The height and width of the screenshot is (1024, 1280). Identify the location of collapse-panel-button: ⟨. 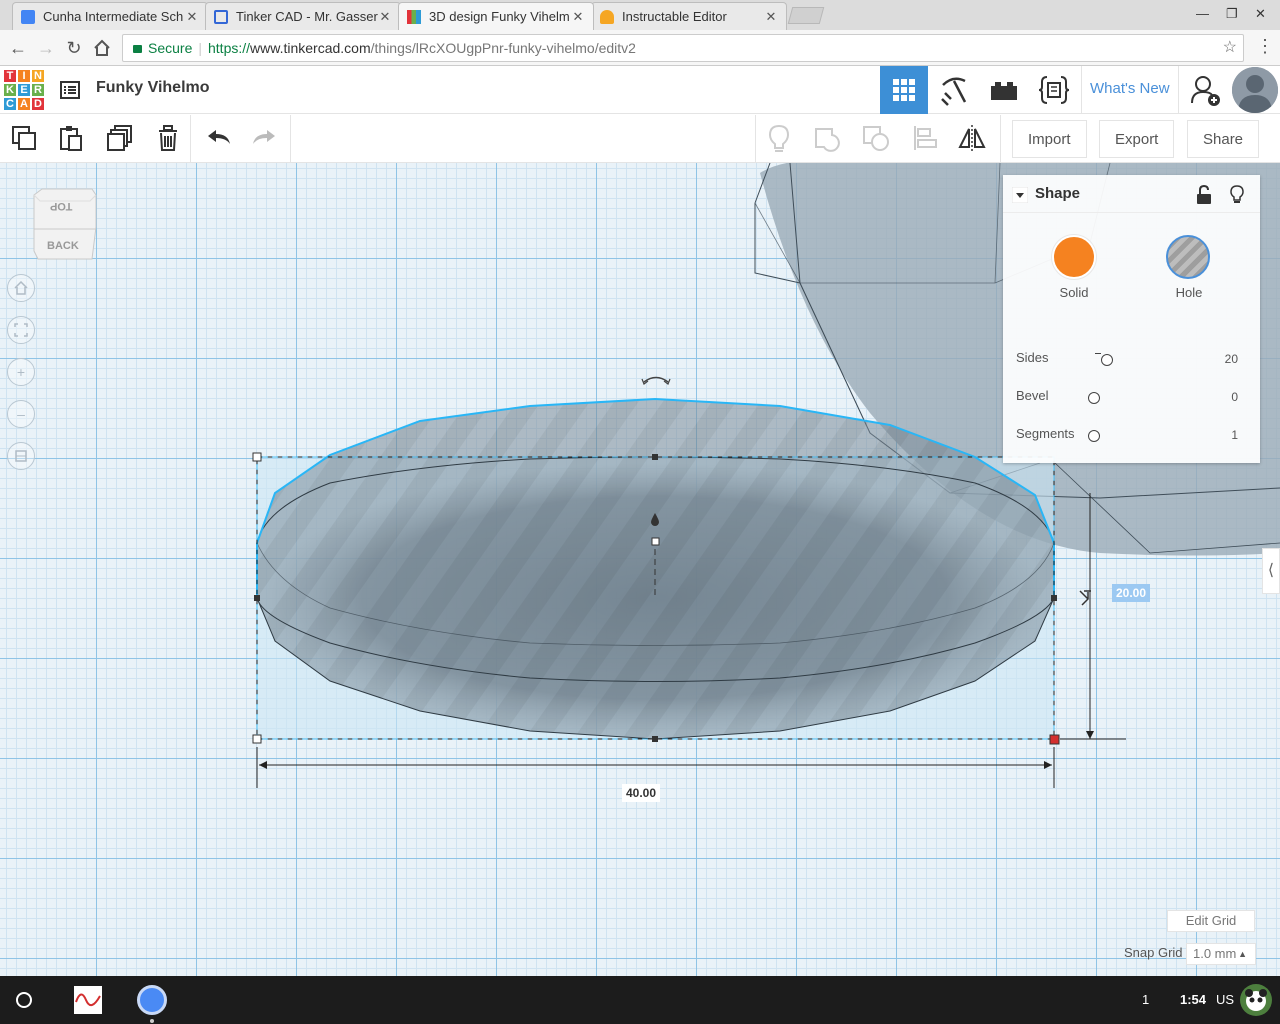
(1271, 571).